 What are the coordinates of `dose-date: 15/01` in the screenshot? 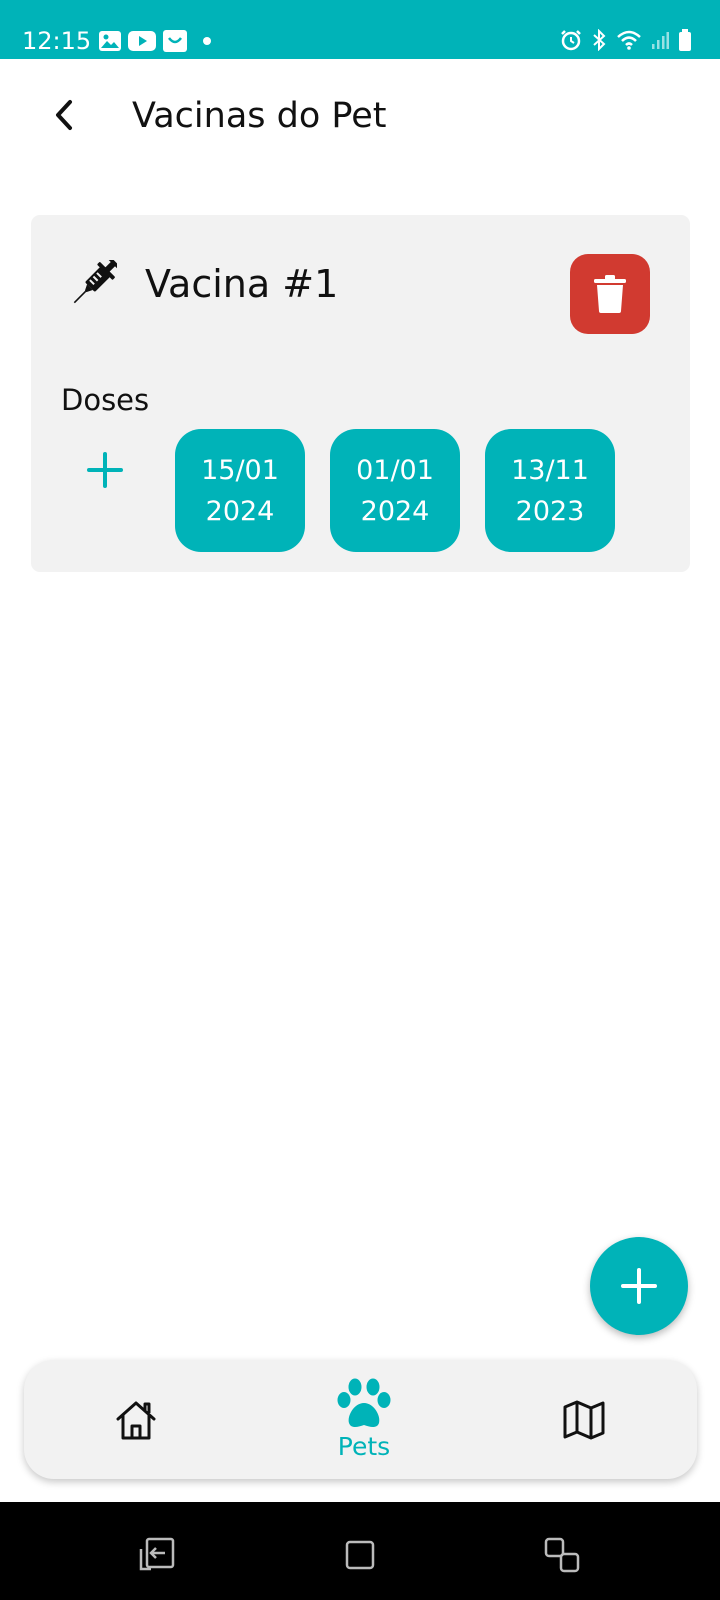 It's located at (240, 470).